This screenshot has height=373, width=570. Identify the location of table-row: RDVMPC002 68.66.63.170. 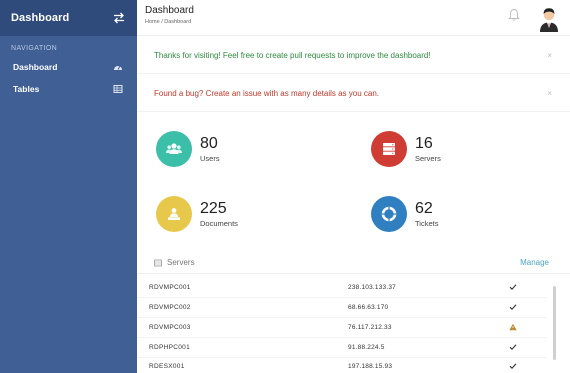
(342, 308).